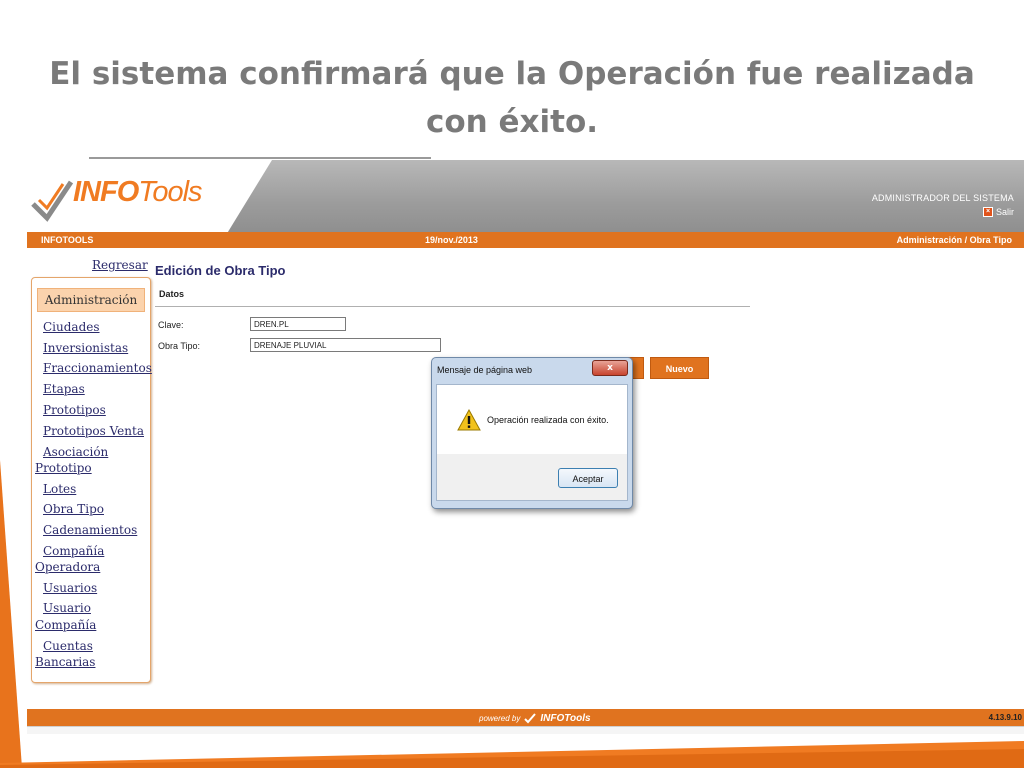 This screenshot has width=1024, height=768. Describe the element at coordinates (610, 368) in the screenshot. I see `dialog-close-button: x` at that location.